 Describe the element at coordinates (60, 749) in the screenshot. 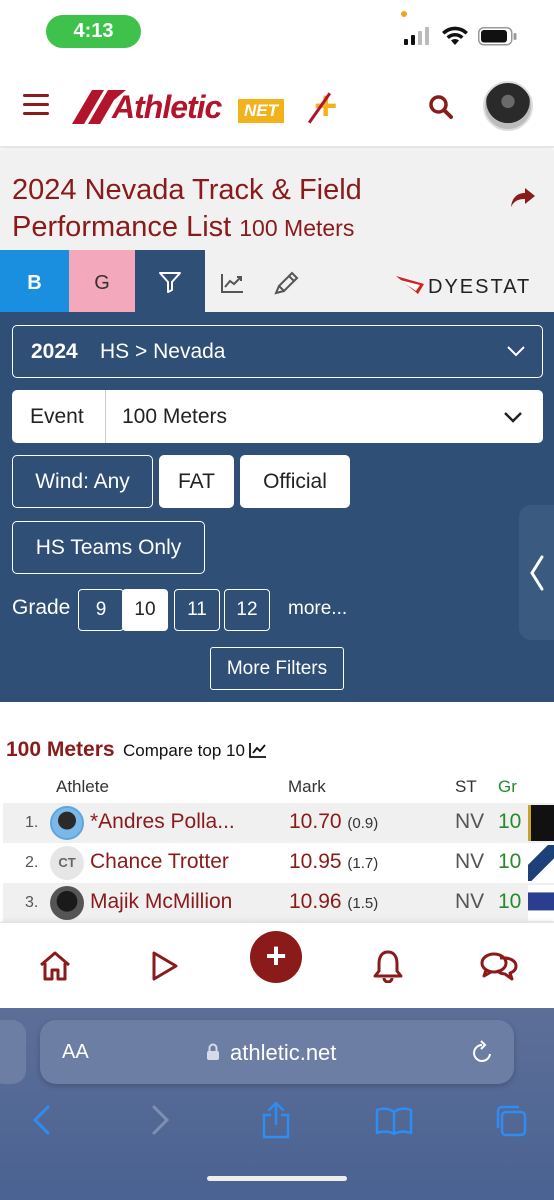

I see `results-title: 100 Meters` at that location.